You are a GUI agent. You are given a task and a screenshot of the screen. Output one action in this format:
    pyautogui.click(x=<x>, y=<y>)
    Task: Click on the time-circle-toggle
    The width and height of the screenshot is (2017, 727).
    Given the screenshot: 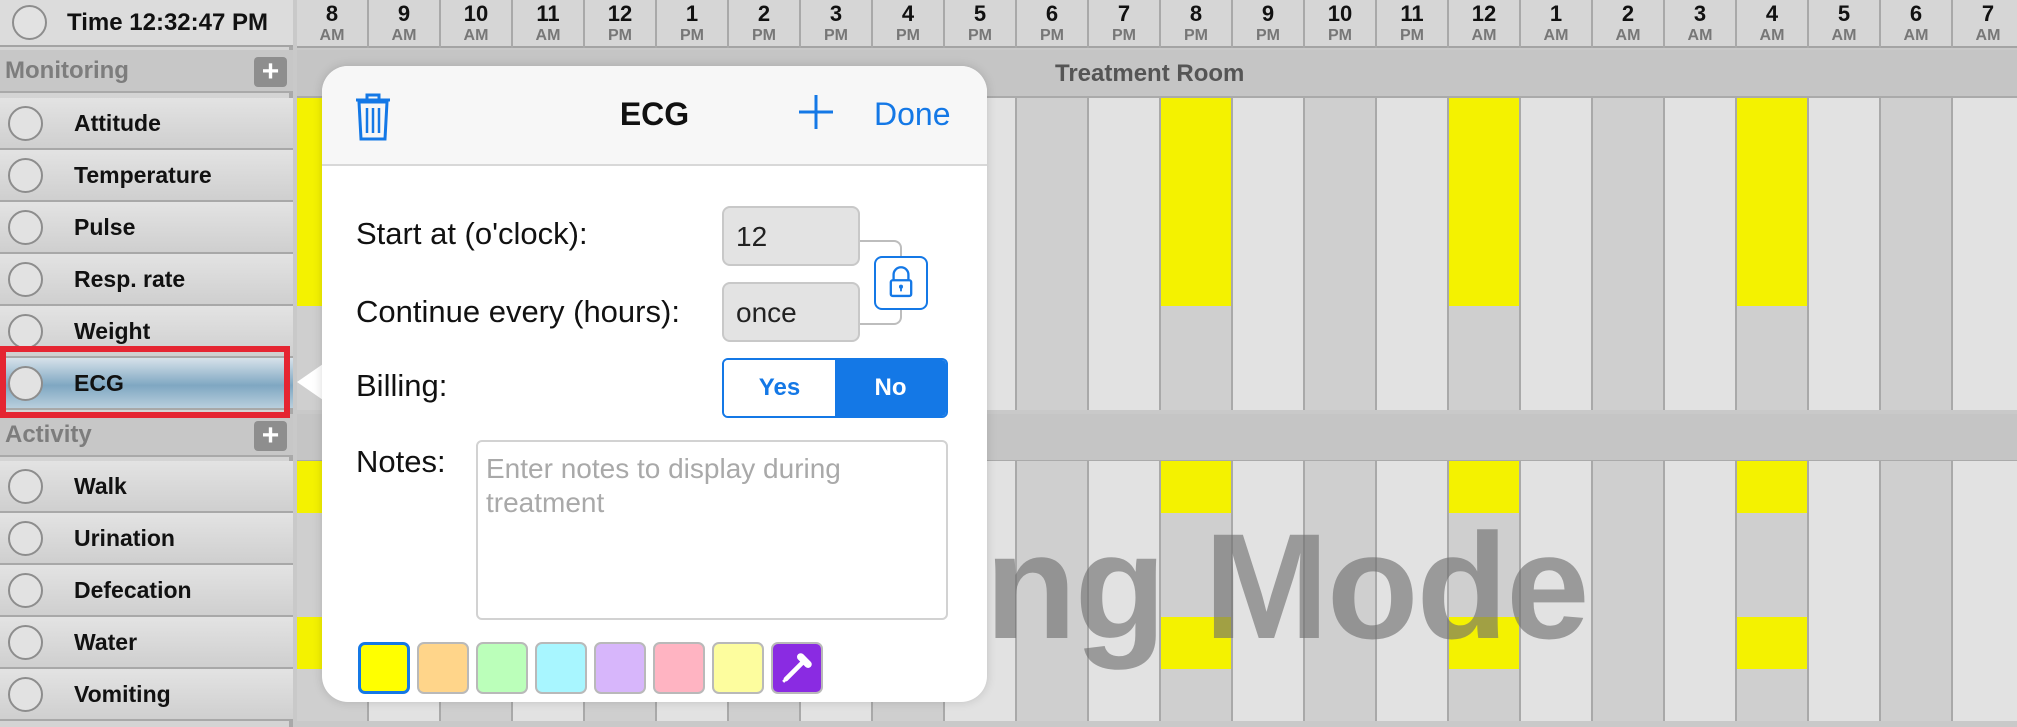 What is the action you would take?
    pyautogui.click(x=29, y=22)
    